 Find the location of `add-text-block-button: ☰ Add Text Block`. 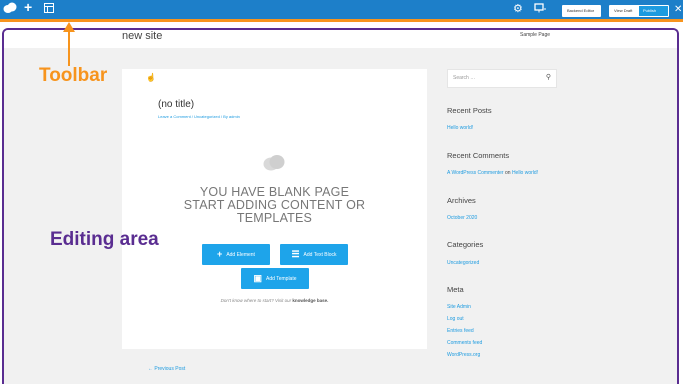

add-text-block-button: ☰ Add Text Block is located at coordinates (314, 254).